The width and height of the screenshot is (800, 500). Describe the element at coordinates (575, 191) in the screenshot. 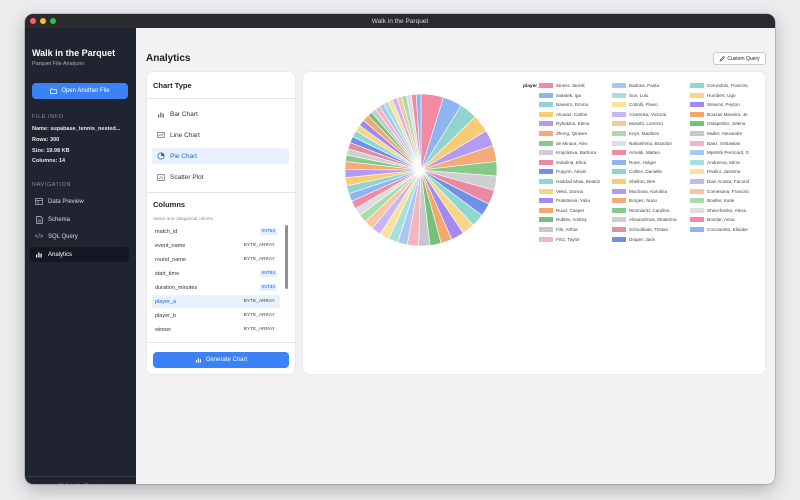

I see `legend-item: Vekic, Donna` at that location.